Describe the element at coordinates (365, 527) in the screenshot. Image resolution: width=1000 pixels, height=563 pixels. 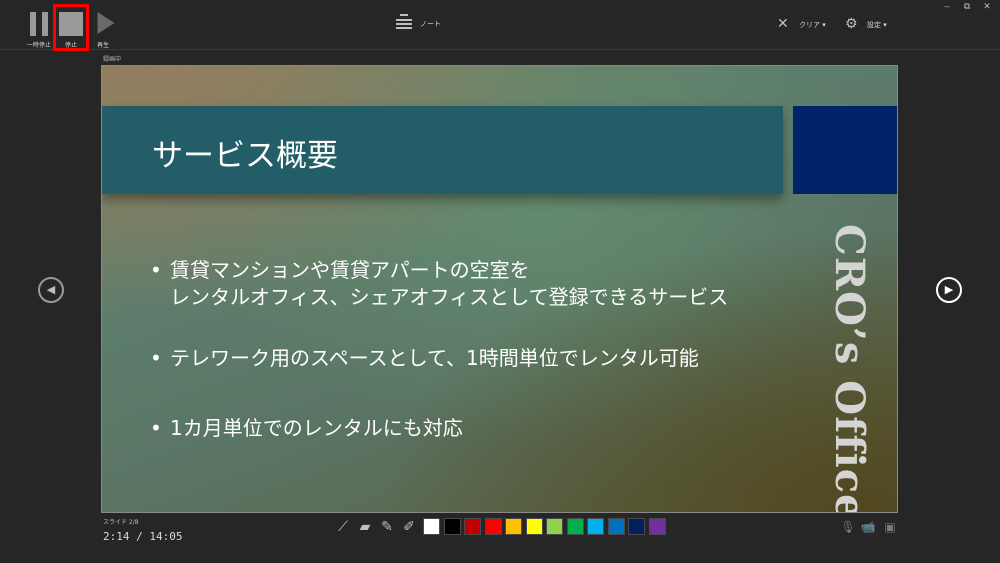
I see `eraser-icon: ▰` at that location.